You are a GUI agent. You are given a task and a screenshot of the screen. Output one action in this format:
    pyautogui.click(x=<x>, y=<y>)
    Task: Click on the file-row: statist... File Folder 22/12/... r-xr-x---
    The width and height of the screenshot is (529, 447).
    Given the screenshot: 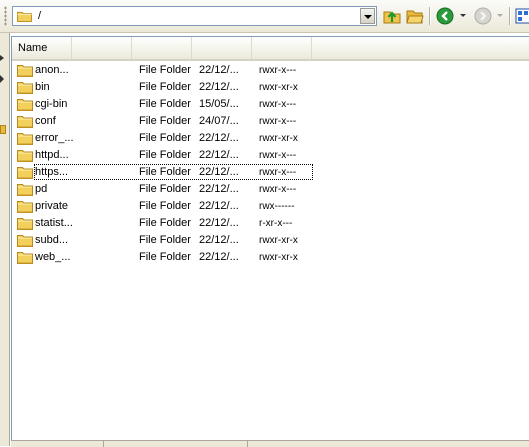 What is the action you would take?
    pyautogui.click(x=270, y=223)
    